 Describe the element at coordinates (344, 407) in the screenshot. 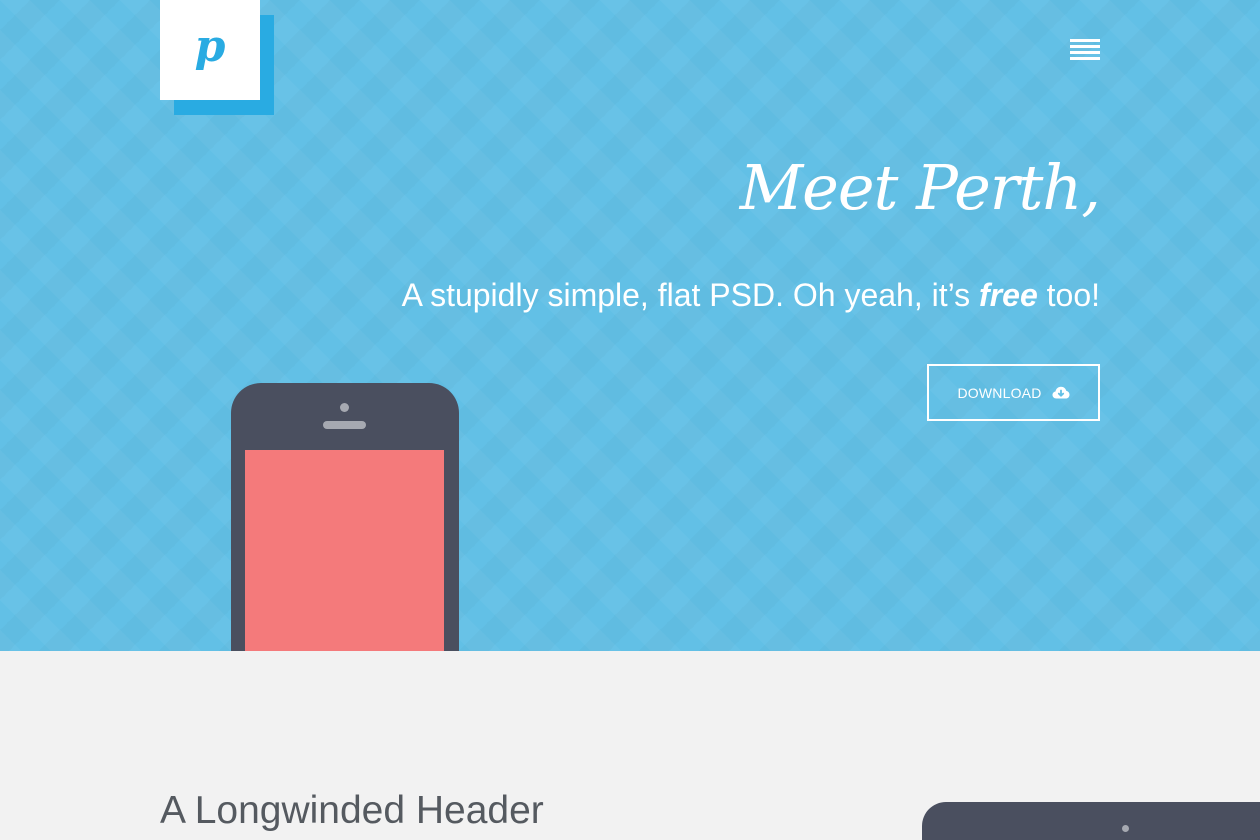

I see `phone-camera` at that location.